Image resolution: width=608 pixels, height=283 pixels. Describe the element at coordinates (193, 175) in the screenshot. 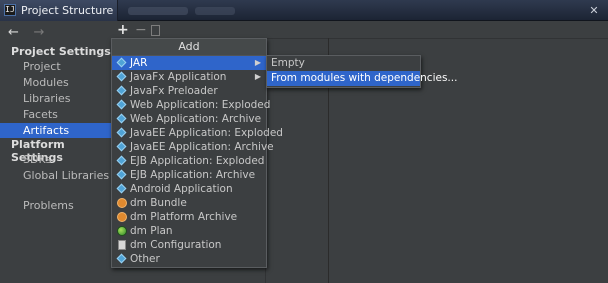

I see `menu-item-label: EJB Application: Archive` at that location.